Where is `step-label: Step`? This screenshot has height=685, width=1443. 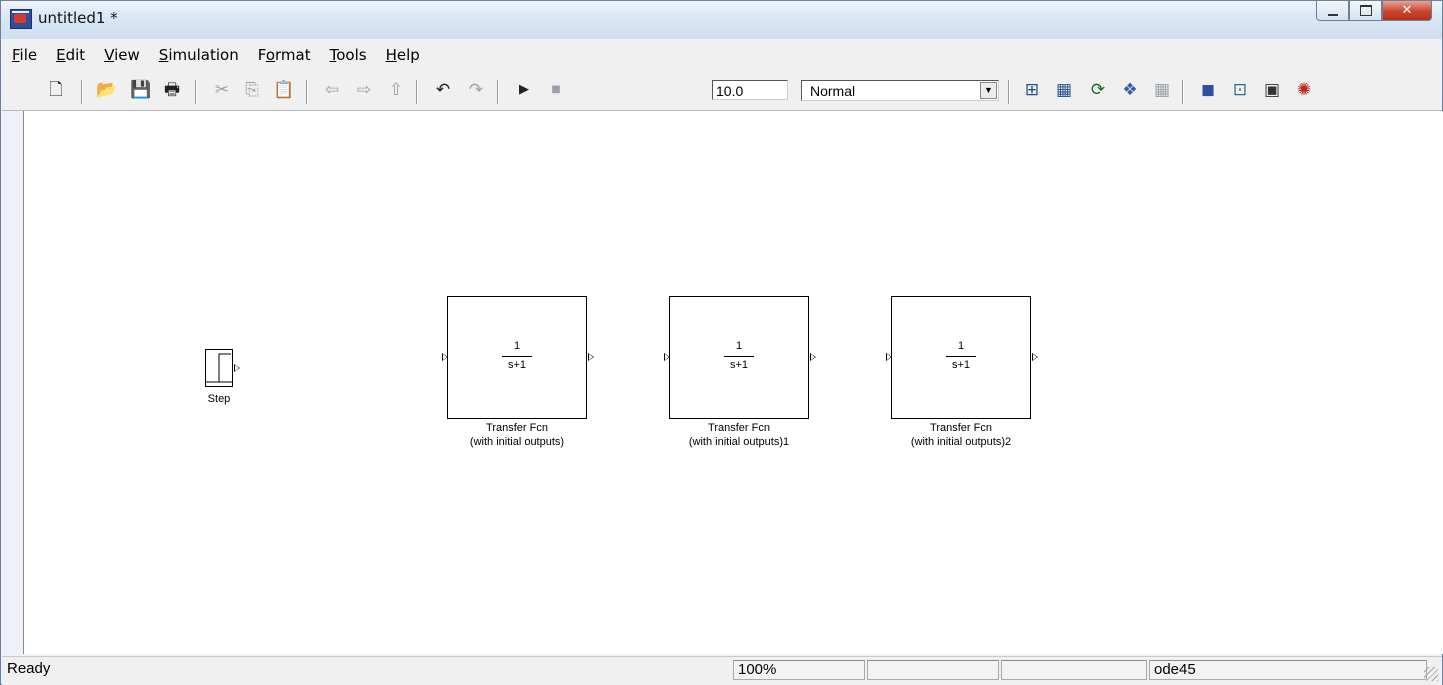
step-label: Step is located at coordinates (219, 399).